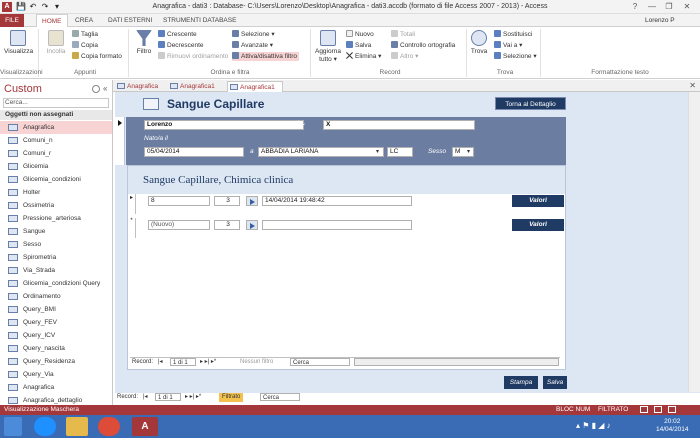  I want to click on doc-tab-anagrafica: Anagrafica, so click(141, 86).